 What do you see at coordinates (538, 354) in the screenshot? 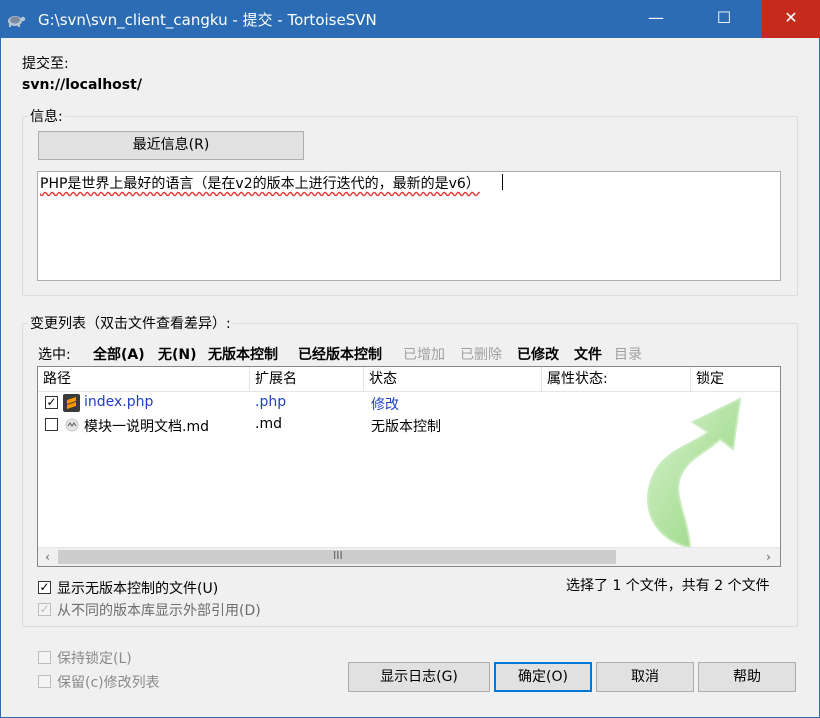
I see `filter-modified: 已修改` at bounding box center [538, 354].